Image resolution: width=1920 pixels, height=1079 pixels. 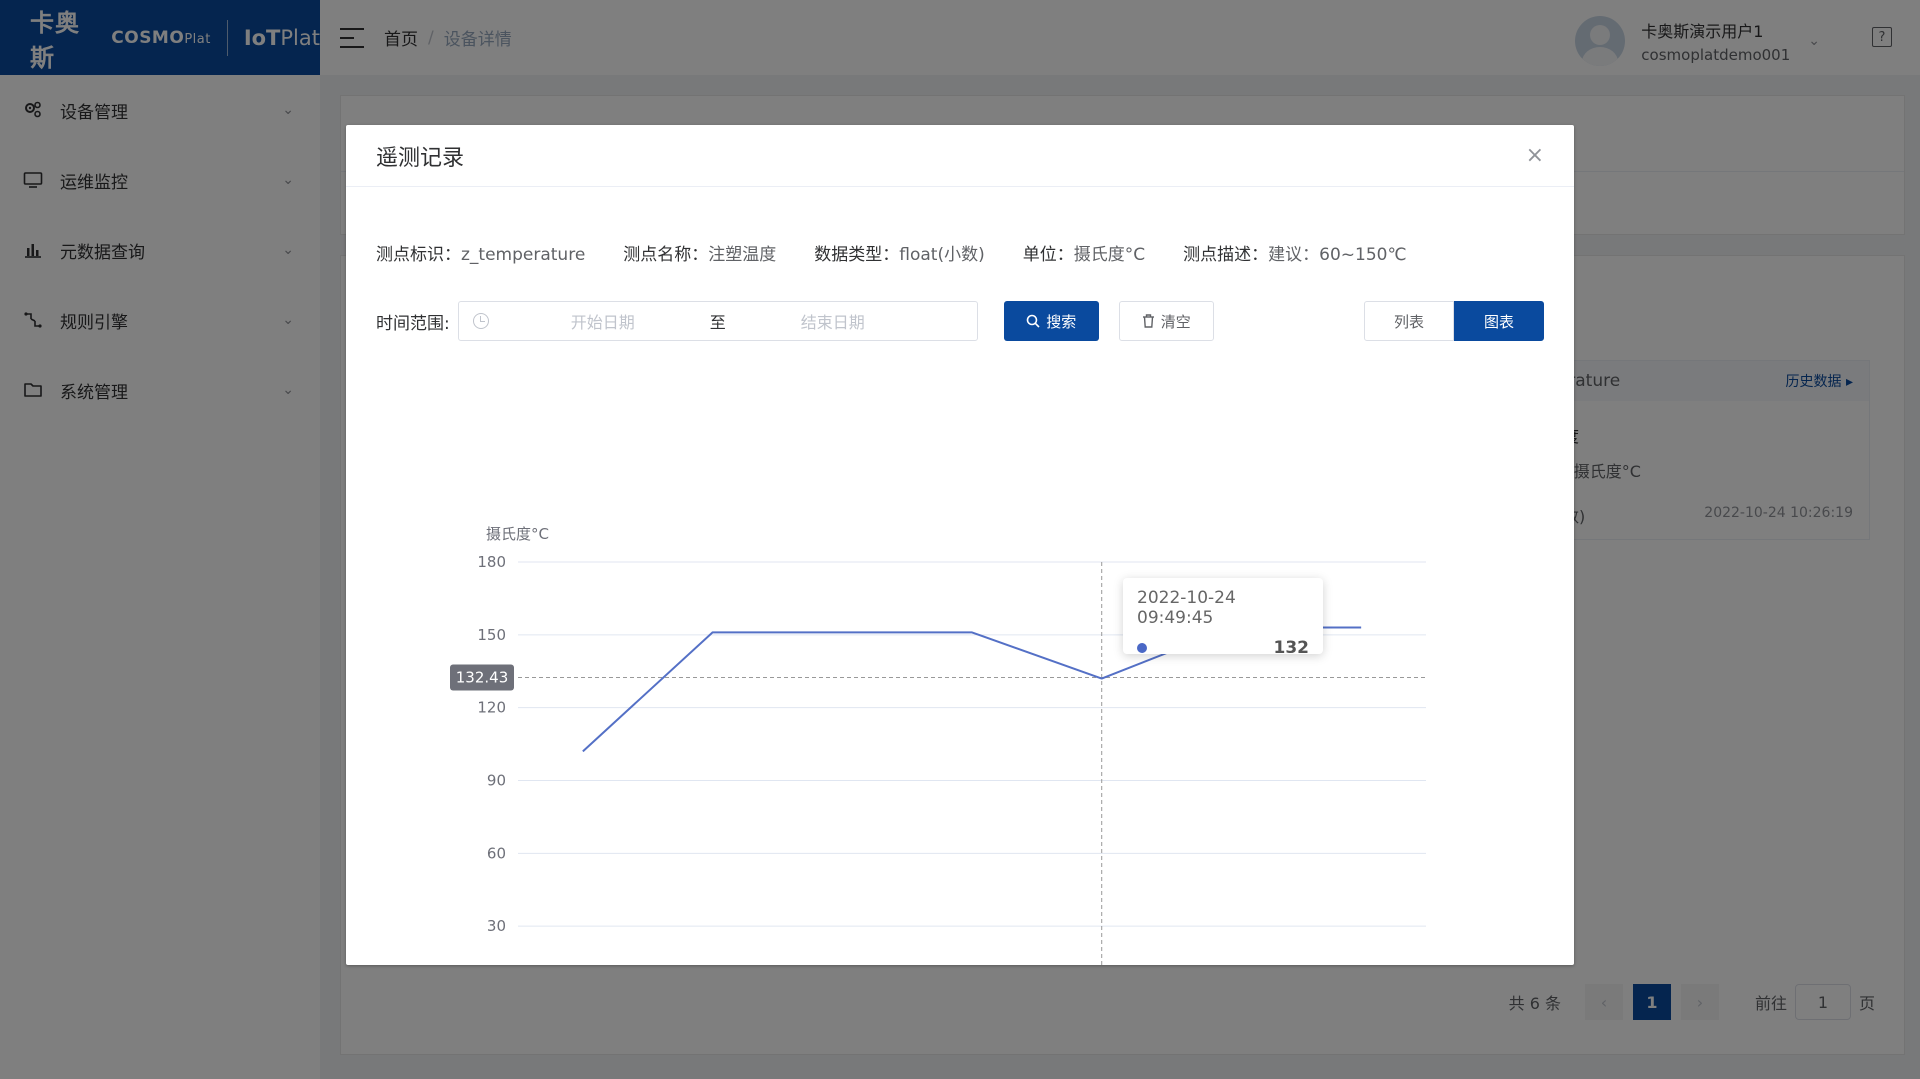 I want to click on info-data-type: 数据类型：float(小数), so click(x=899, y=255).